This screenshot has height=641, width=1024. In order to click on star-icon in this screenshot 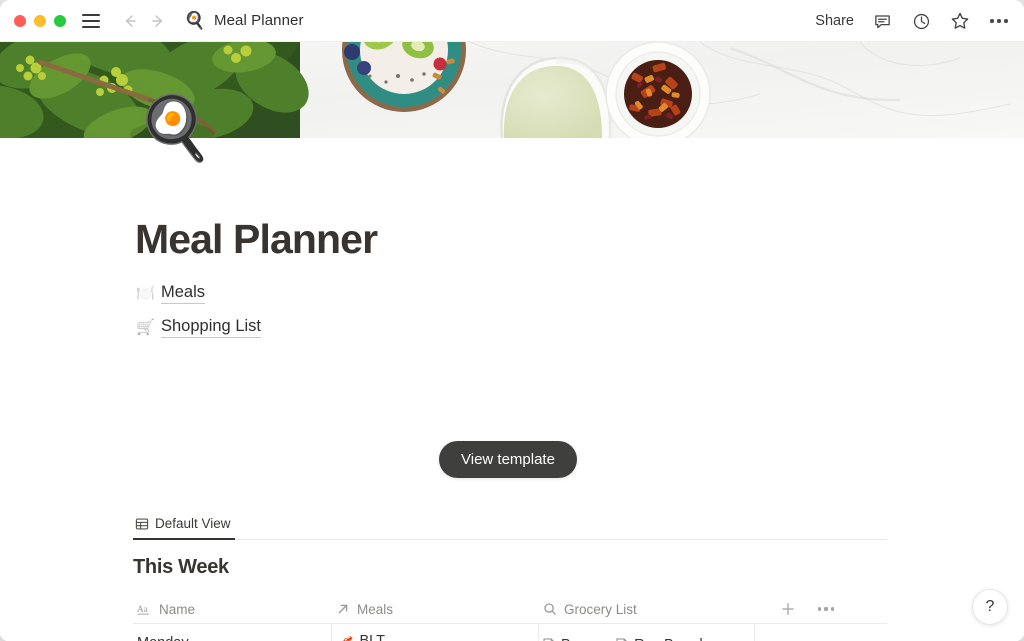, I will do `click(960, 21)`.